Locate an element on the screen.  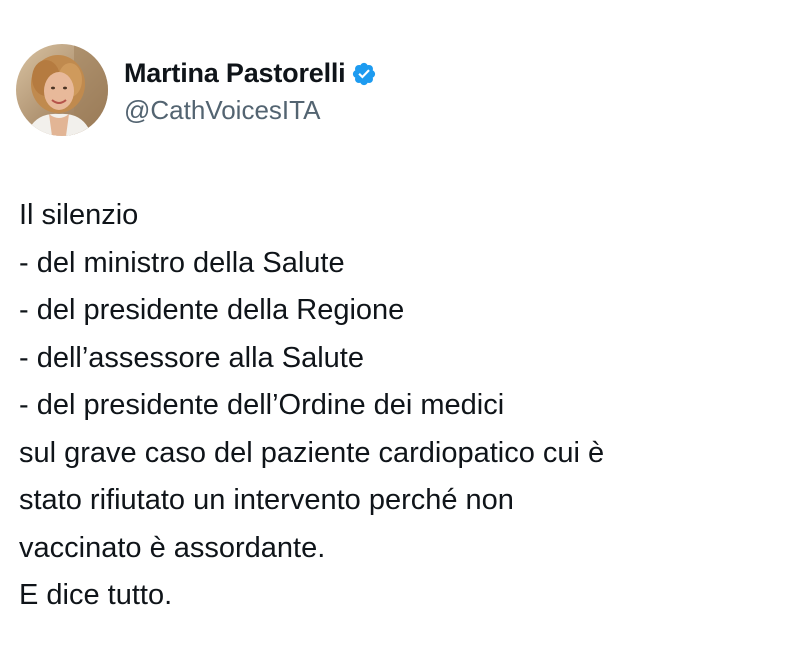
tweet-text-line: - del presidente dell’Ordine dei medici is located at coordinates (262, 405).